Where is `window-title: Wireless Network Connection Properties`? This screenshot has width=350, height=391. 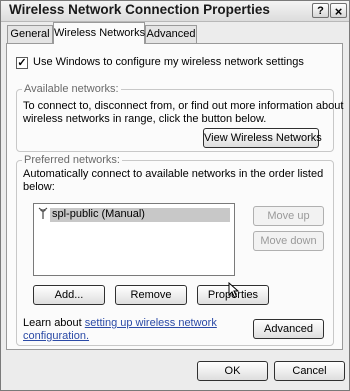
window-title: Wireless Network Connection Properties is located at coordinates (139, 9).